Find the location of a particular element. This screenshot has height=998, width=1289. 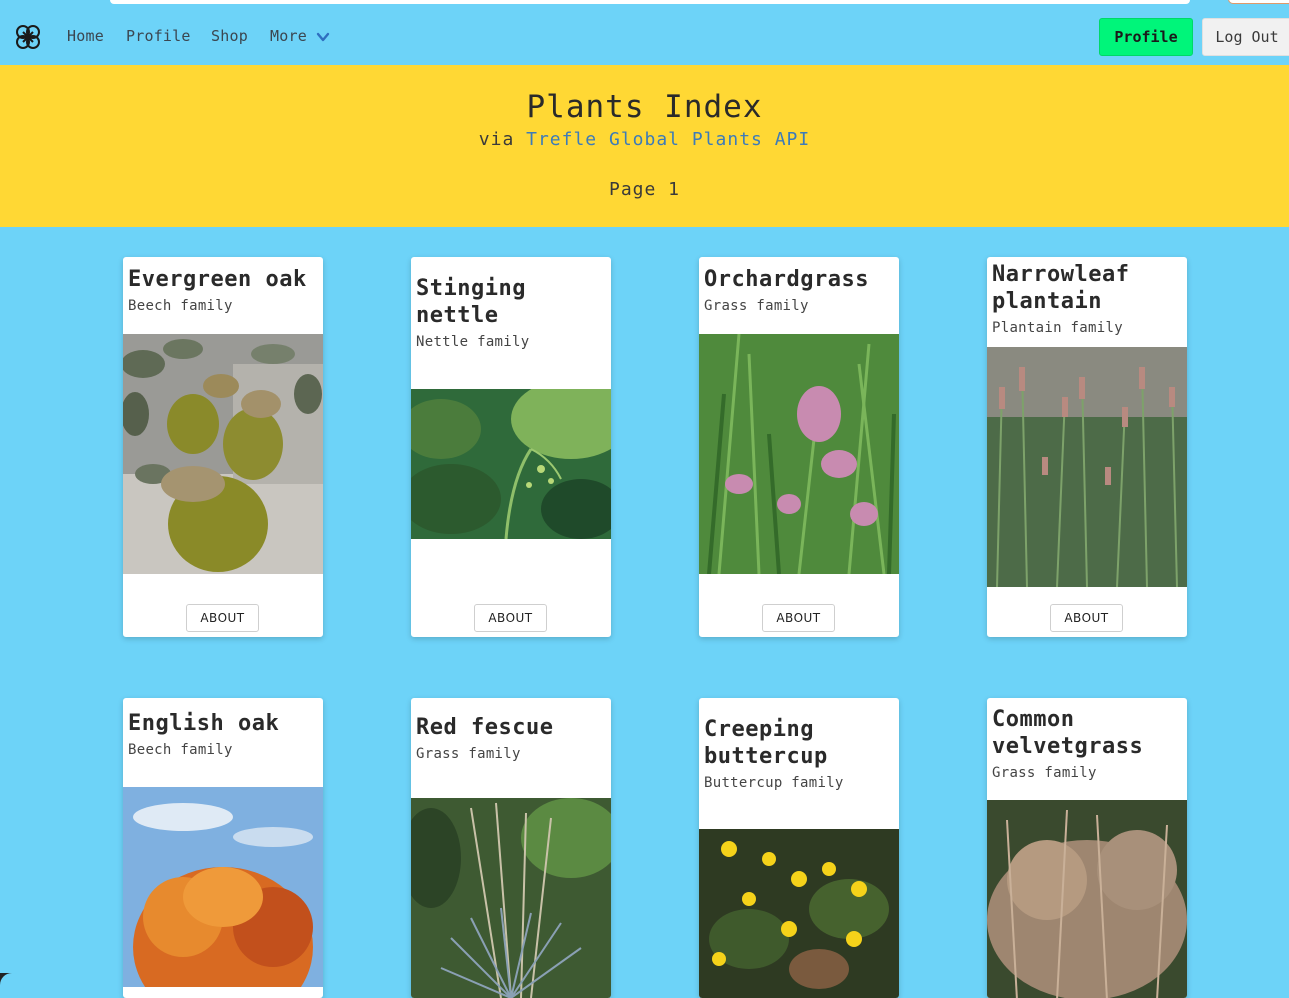

window-corner is located at coordinates (12, 985).